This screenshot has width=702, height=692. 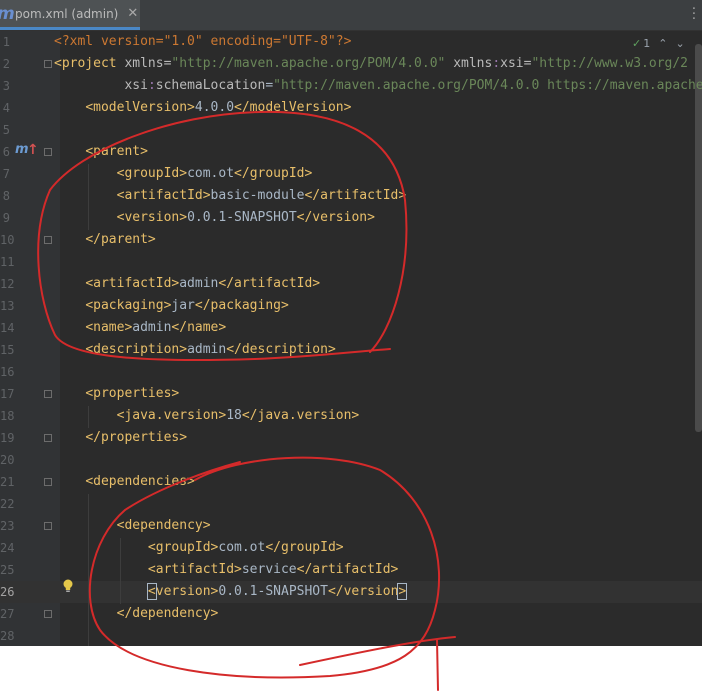 What do you see at coordinates (6, 42) in the screenshot?
I see `line-number: 1` at bounding box center [6, 42].